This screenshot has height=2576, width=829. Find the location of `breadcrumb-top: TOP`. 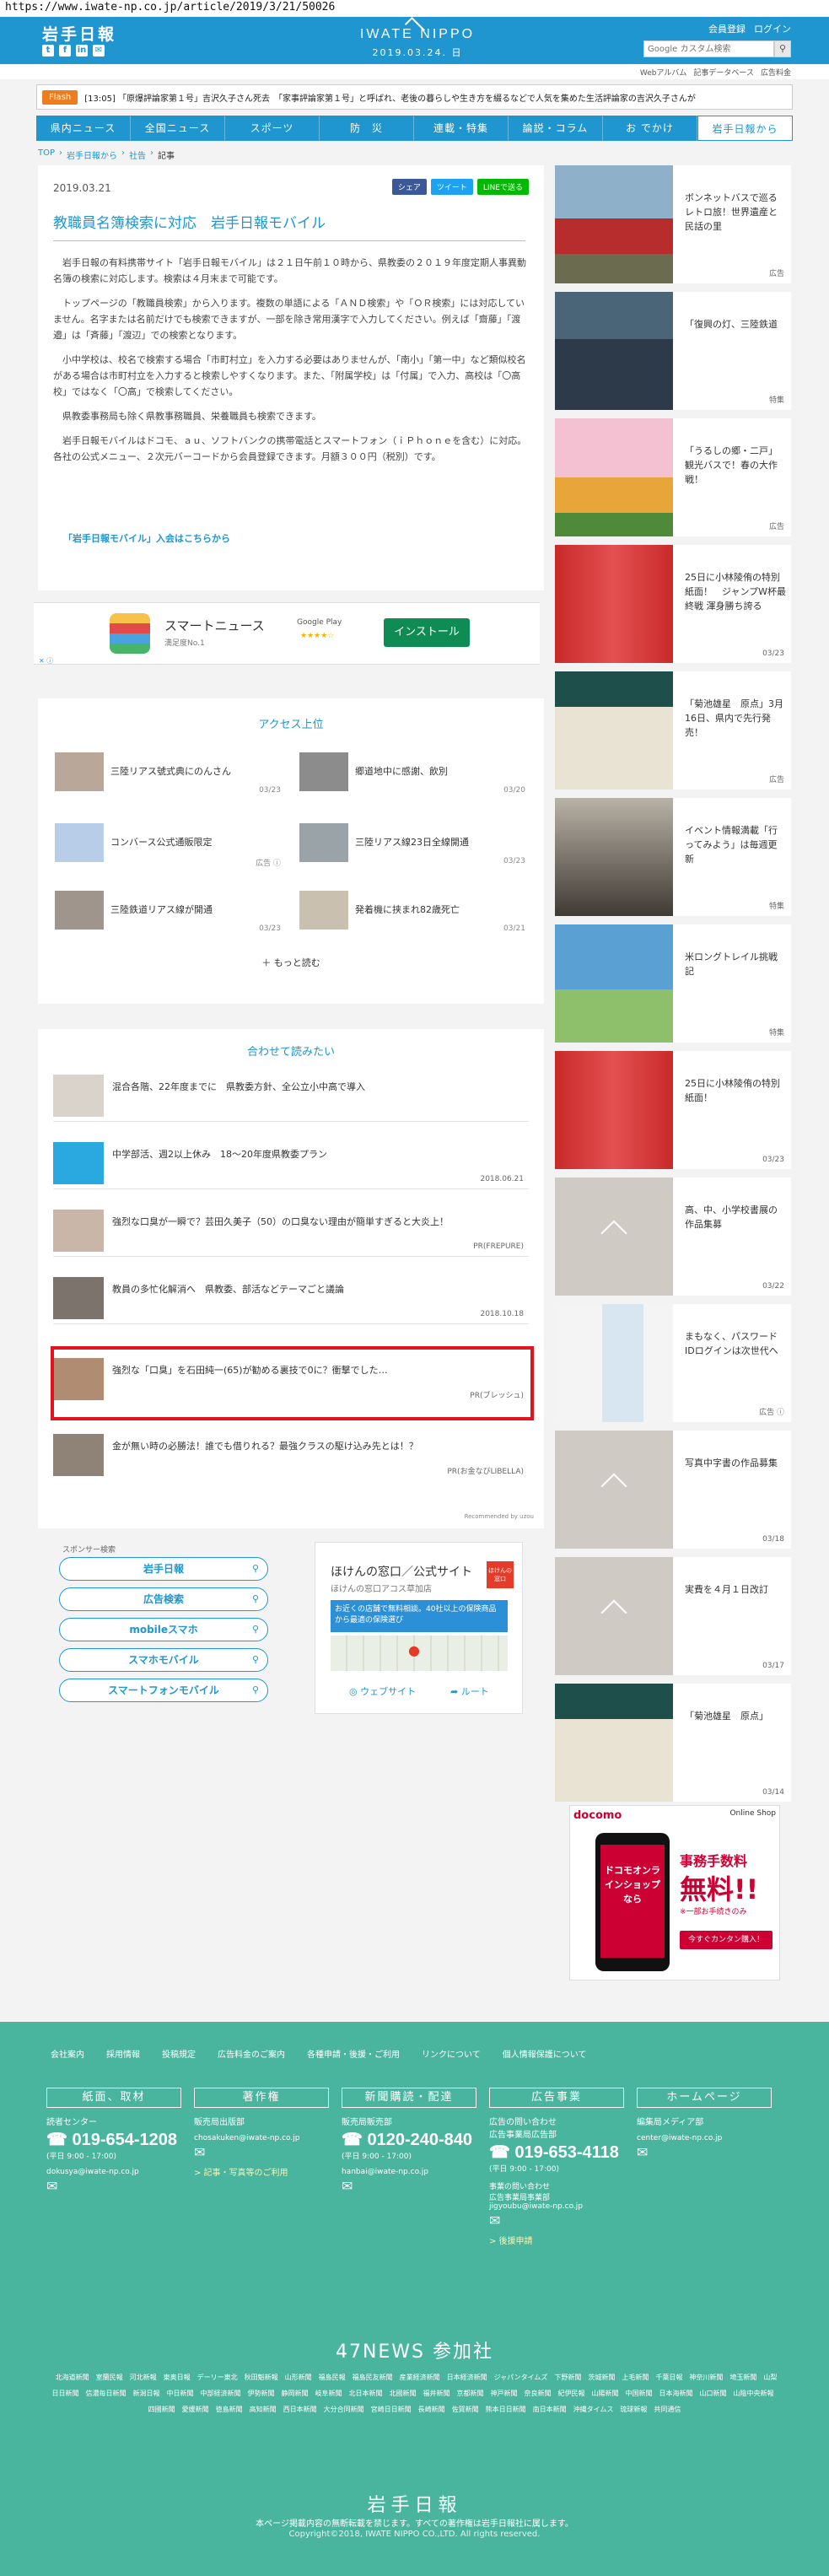

breadcrumb-top: TOP is located at coordinates (46, 154).